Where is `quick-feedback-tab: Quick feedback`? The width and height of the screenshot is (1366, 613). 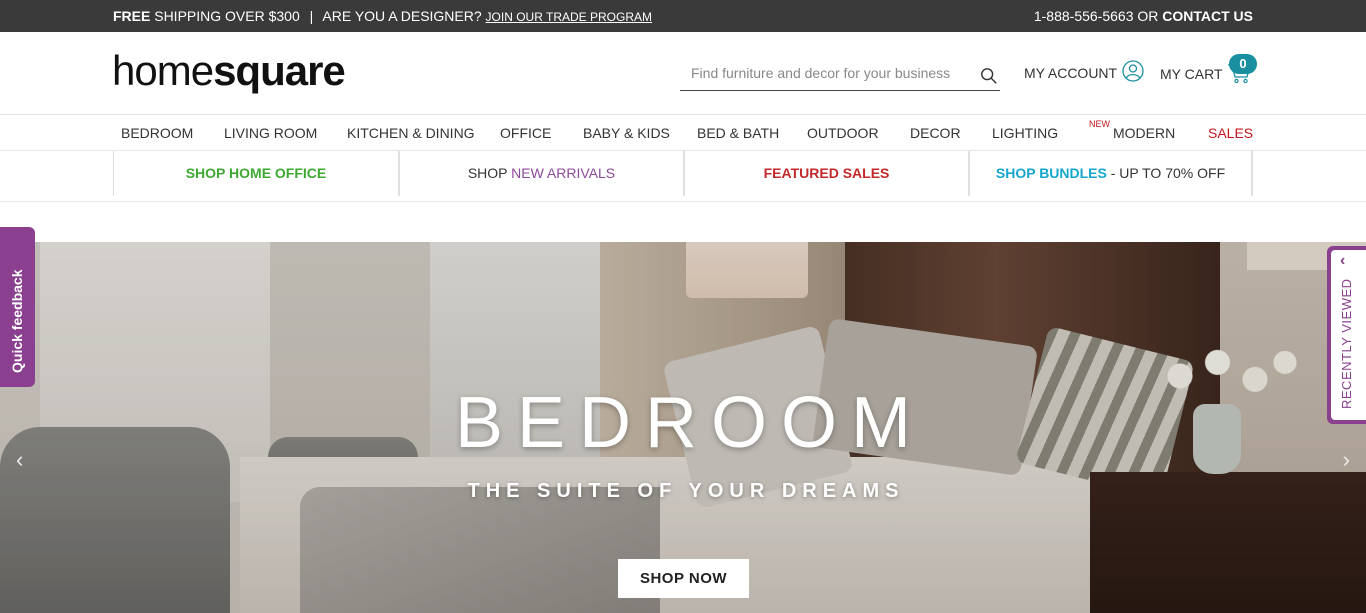
quick-feedback-tab: Quick feedback is located at coordinates (17, 307).